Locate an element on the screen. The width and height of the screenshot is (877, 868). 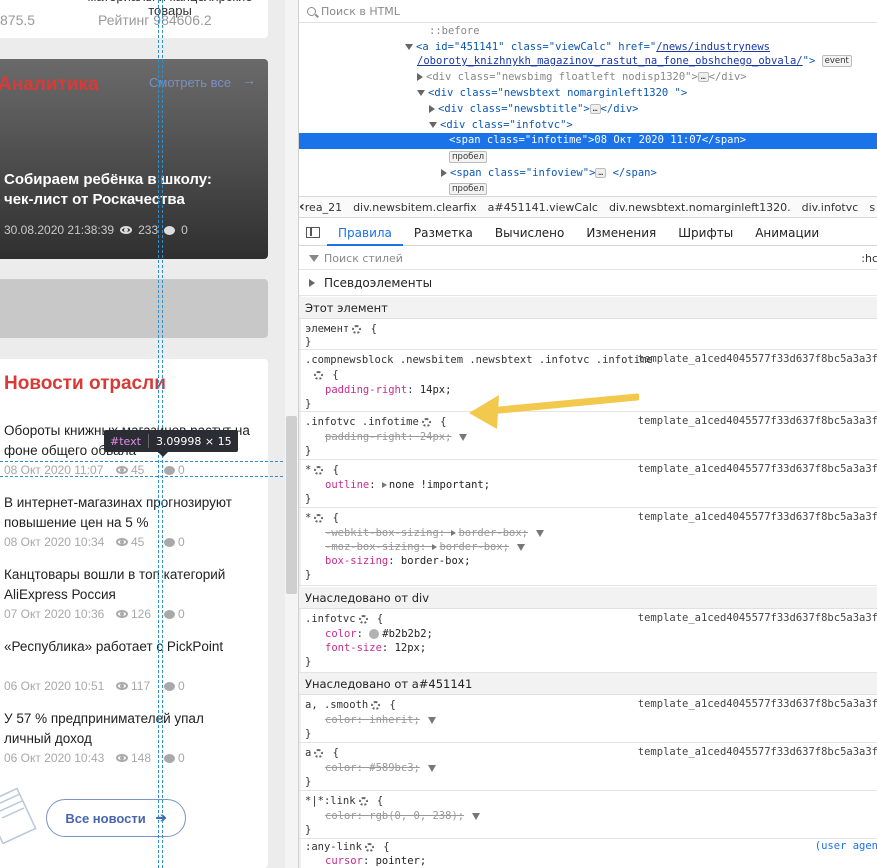
analytics-comments: 0 is located at coordinates (184, 230).